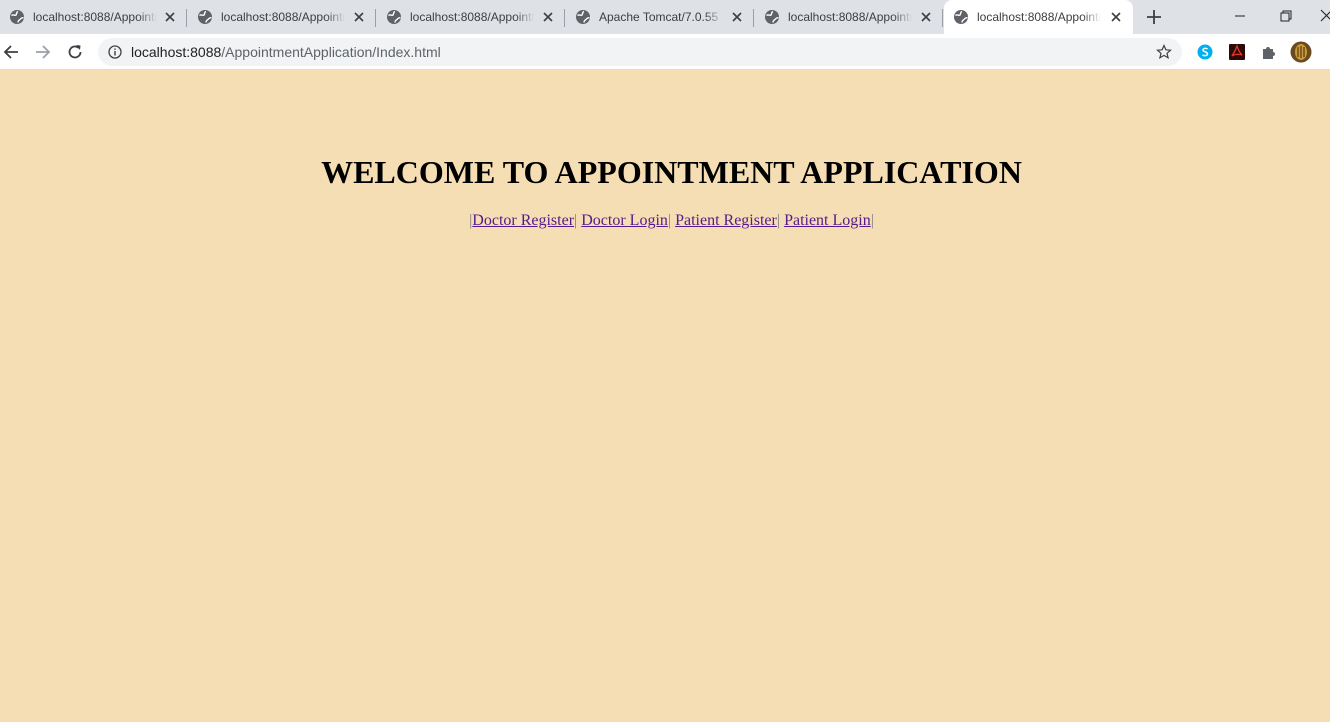  I want to click on plus-icon, so click(1154, 17).